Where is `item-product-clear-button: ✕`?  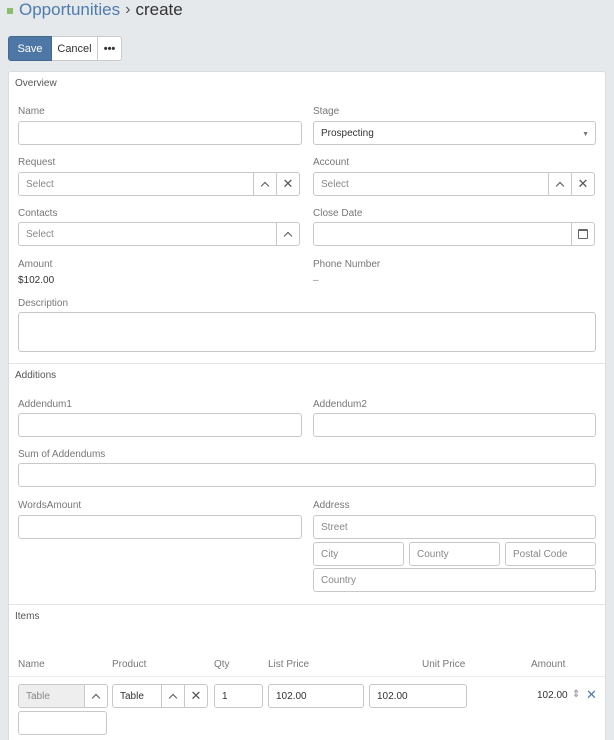
item-product-clear-button: ✕ is located at coordinates (196, 696).